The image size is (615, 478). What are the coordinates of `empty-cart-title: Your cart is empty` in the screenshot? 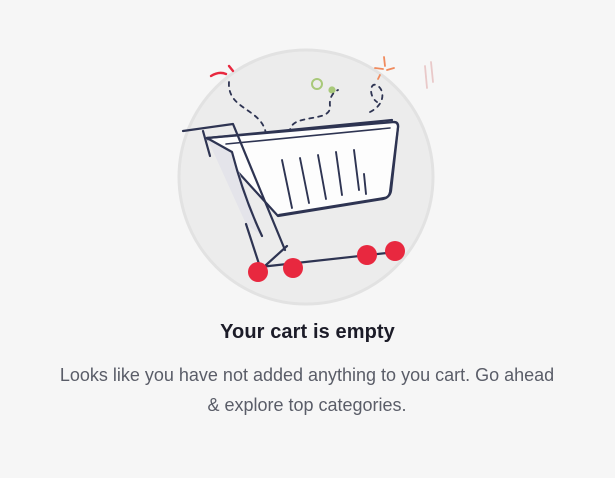 It's located at (307, 332).